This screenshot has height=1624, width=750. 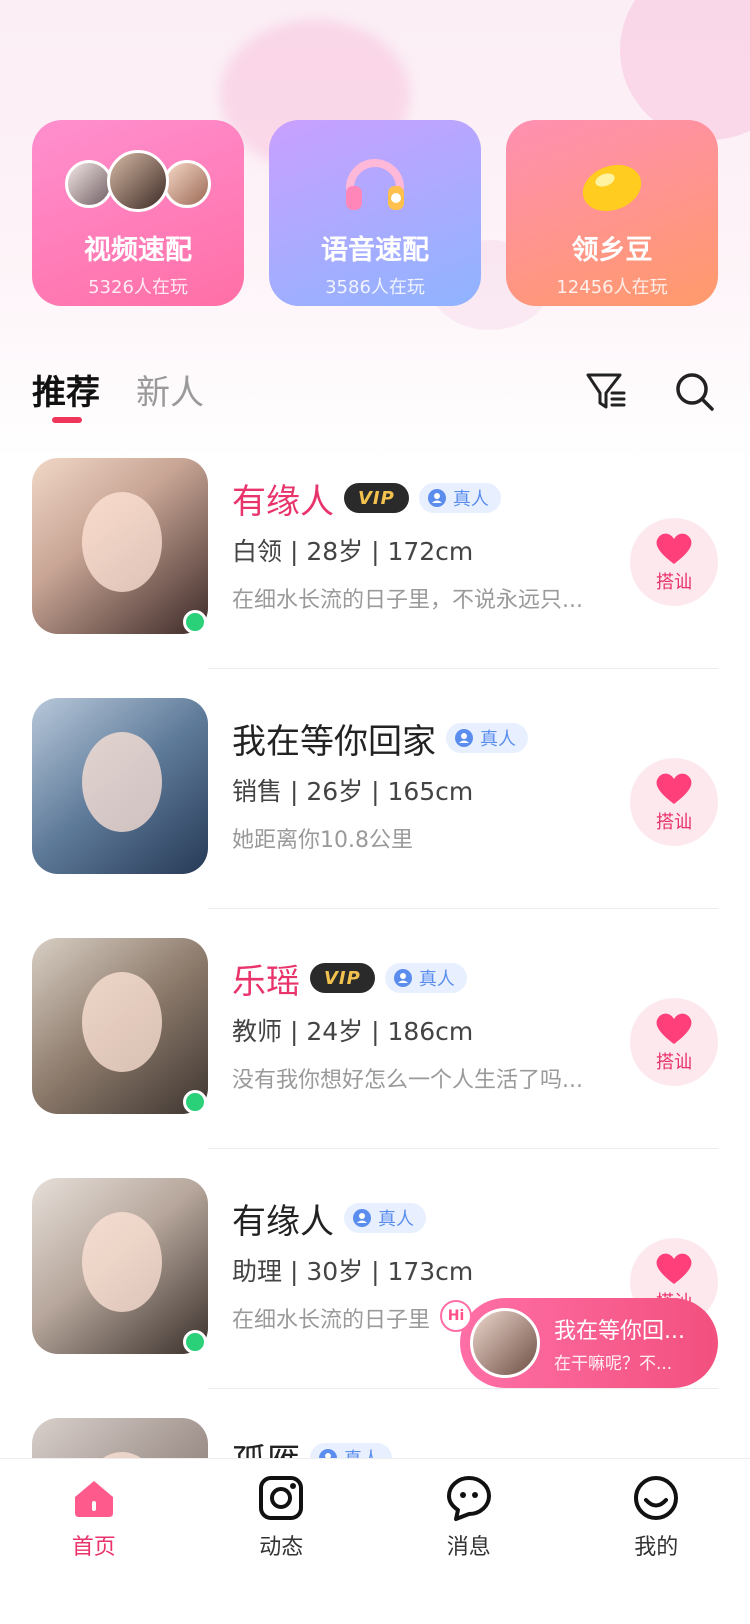 I want to click on nav-messages: 消息, so click(x=469, y=1541).